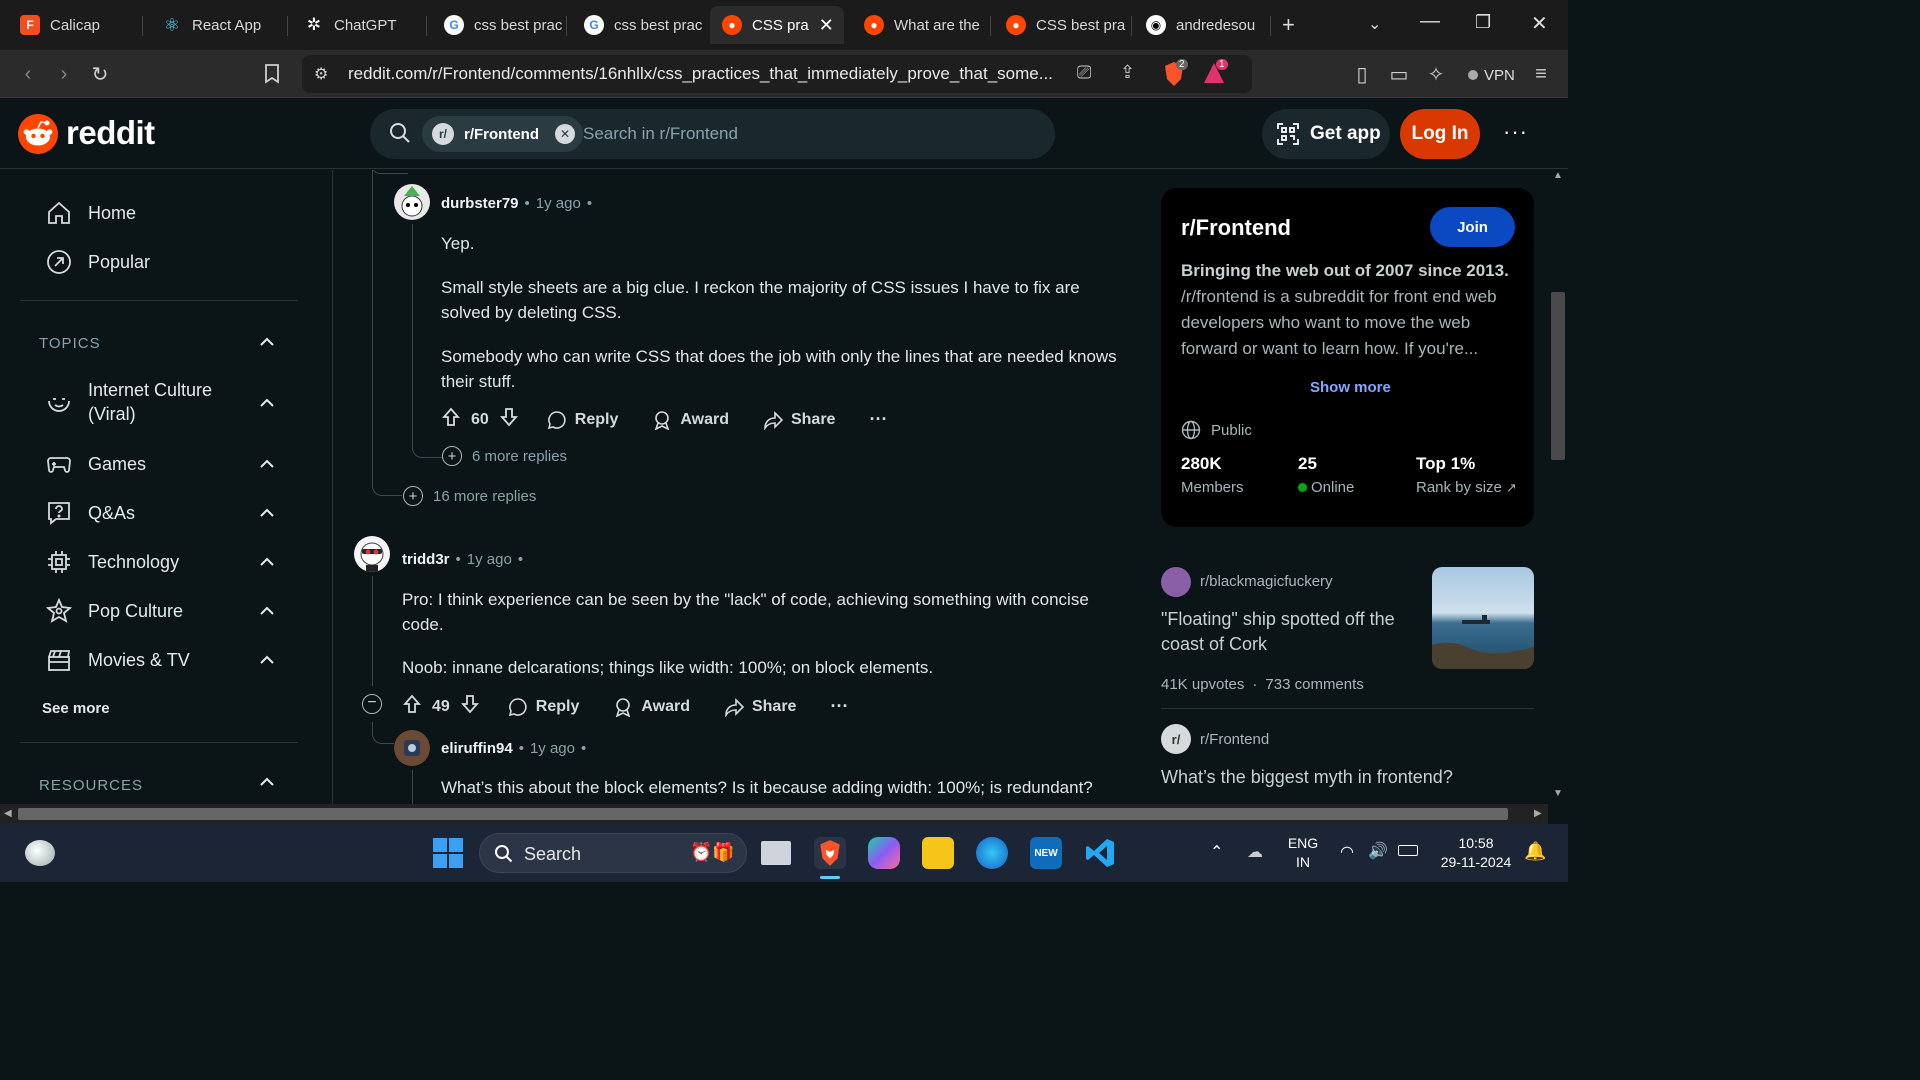  Describe the element at coordinates (477, 748) in the screenshot. I see `comment-username: eliruffin94` at that location.